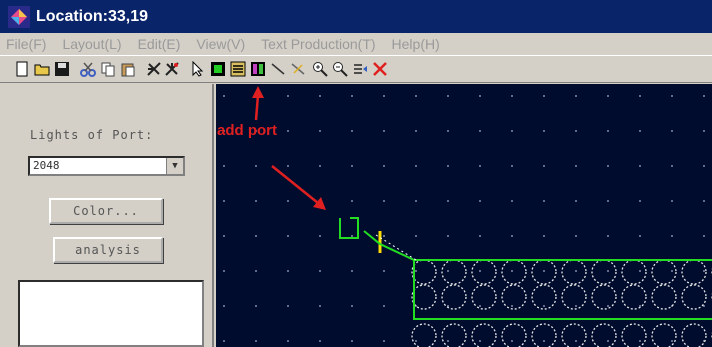 This screenshot has height=347, width=712. Describe the element at coordinates (257, 107) in the screenshot. I see `arrow-to-toolbar` at that location.